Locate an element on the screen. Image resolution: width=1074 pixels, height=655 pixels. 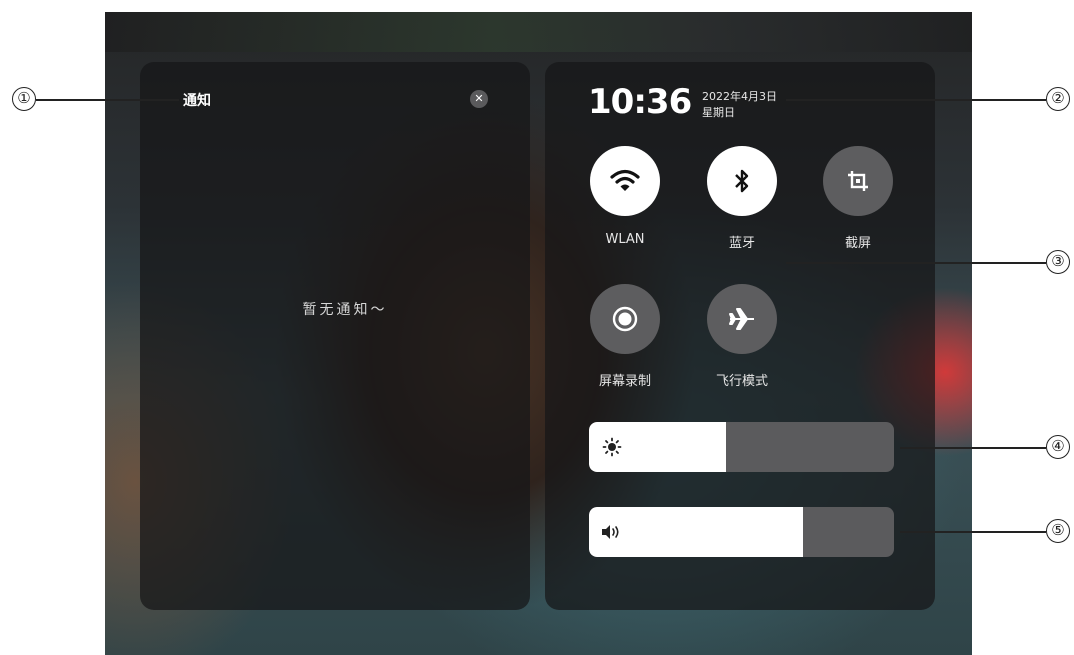
weekday-text: 星期日 is located at coordinates (718, 112).